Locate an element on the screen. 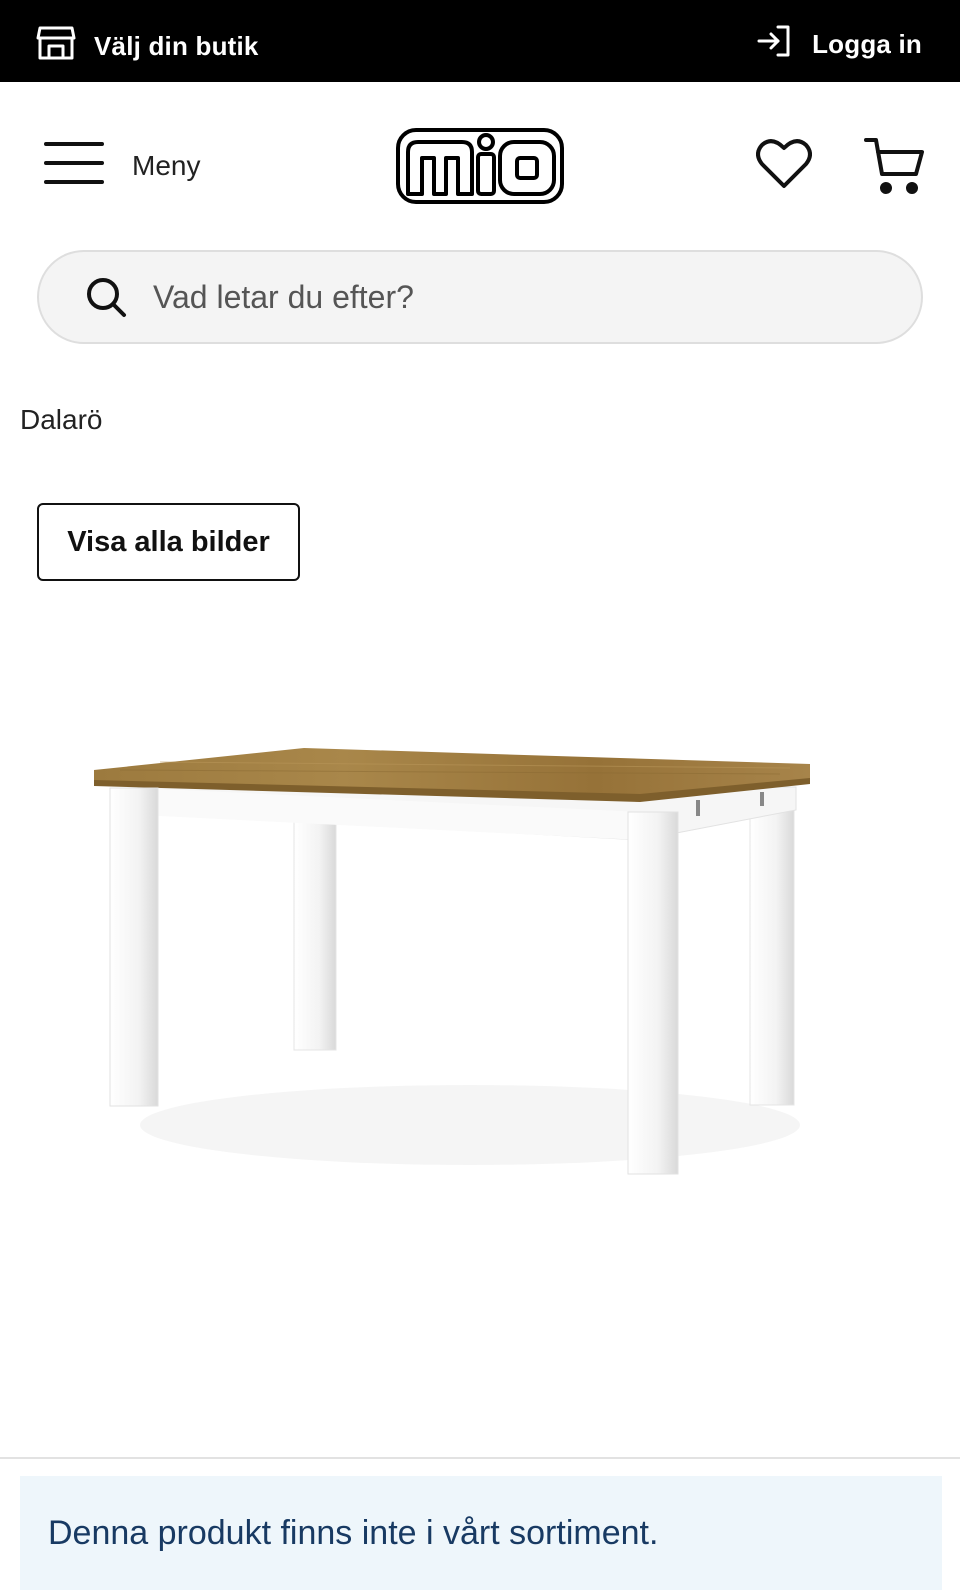  divider is located at coordinates (480, 1458).